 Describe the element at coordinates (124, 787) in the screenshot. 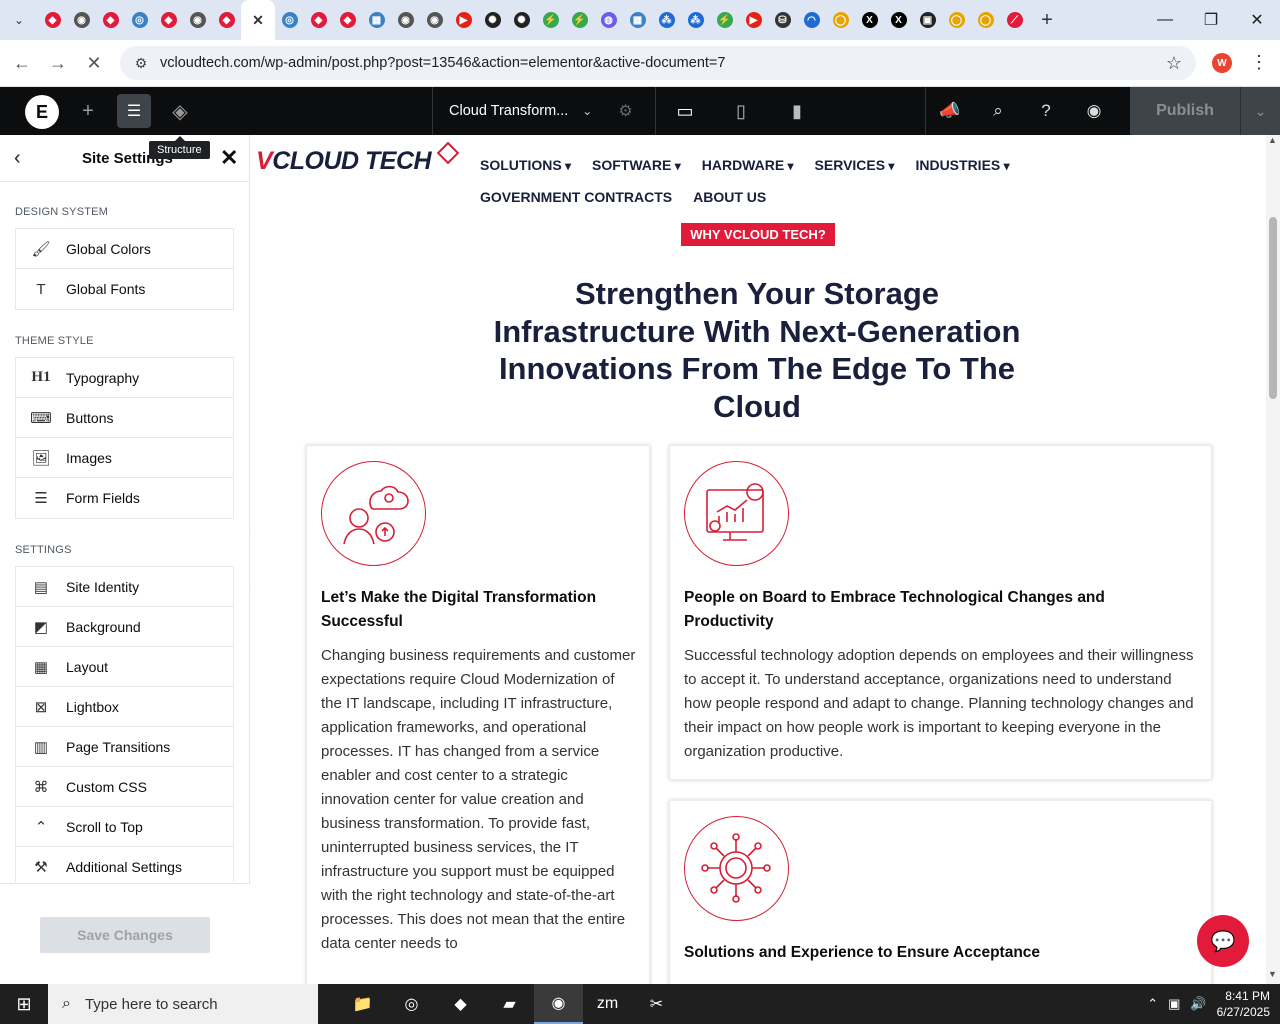

I see `settings-item: ⌘ Custom CSS` at that location.